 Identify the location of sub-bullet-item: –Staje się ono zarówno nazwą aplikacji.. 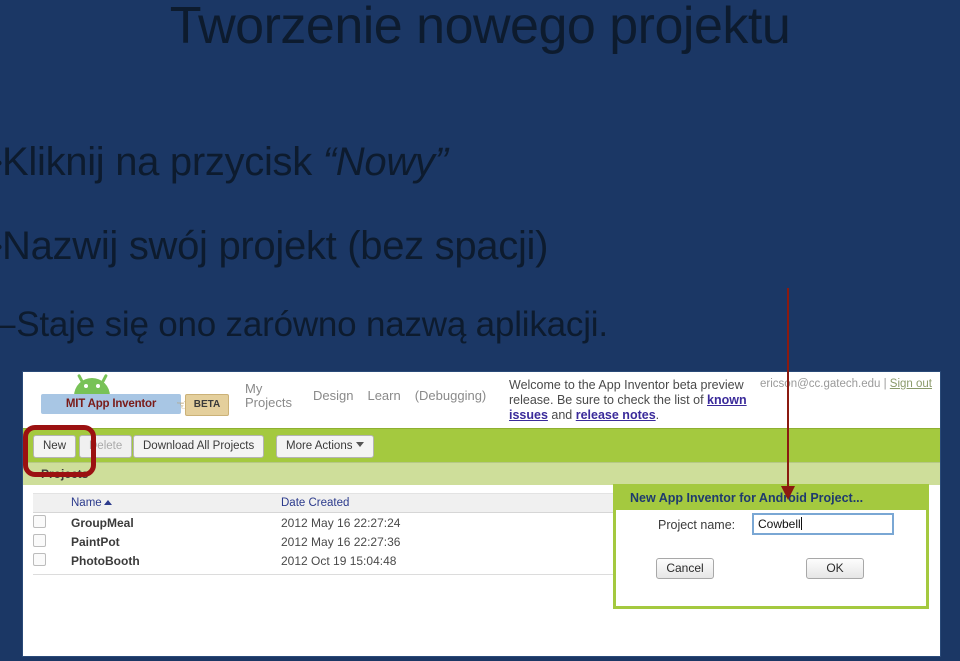
(304, 325).